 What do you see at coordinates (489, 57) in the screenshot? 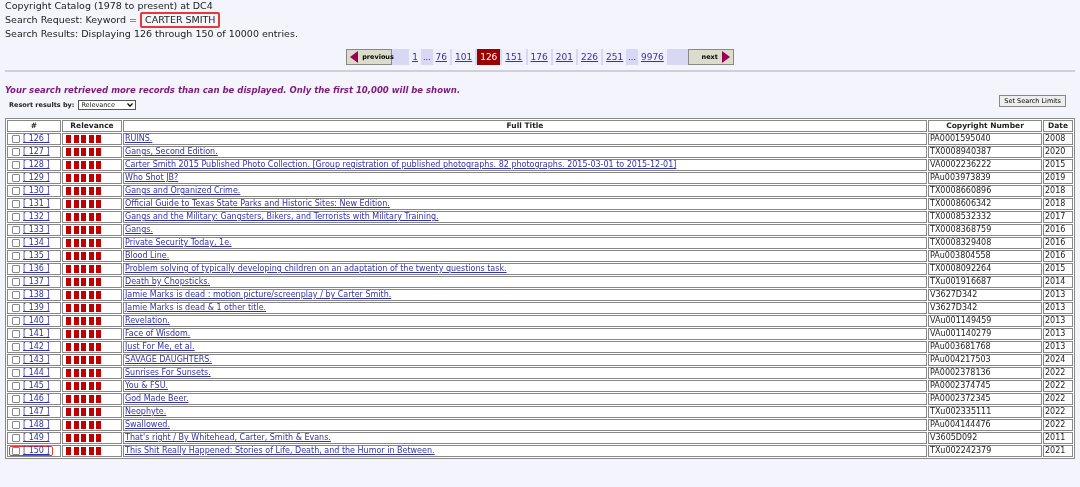
I see `page-link: 126` at bounding box center [489, 57].